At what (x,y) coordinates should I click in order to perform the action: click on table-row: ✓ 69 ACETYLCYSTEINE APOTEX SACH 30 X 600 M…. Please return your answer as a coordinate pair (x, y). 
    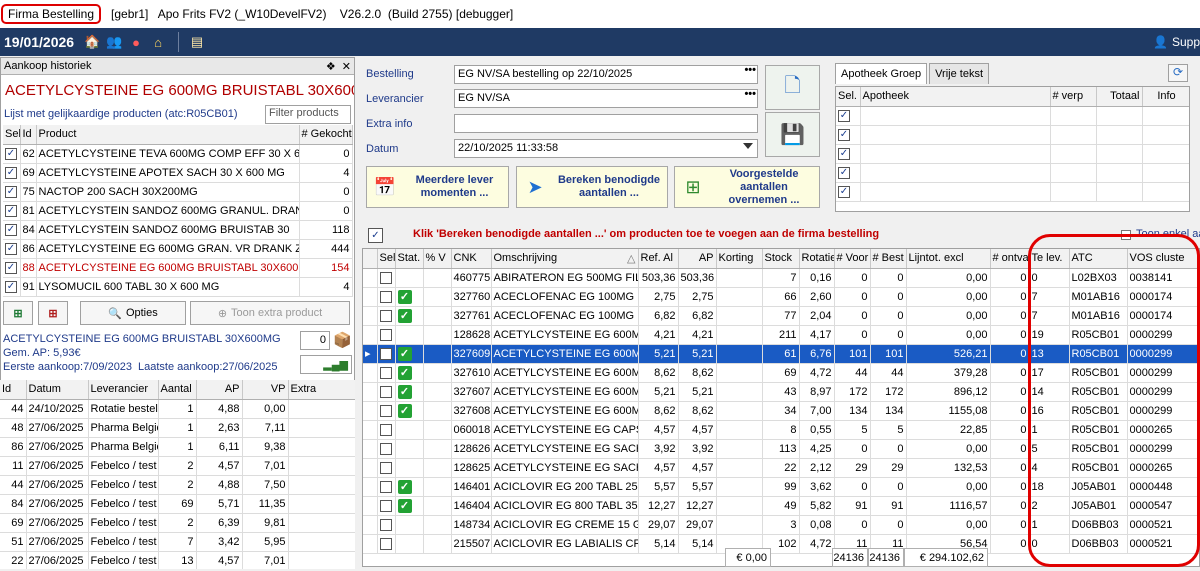
    Looking at the image, I should click on (178, 173).